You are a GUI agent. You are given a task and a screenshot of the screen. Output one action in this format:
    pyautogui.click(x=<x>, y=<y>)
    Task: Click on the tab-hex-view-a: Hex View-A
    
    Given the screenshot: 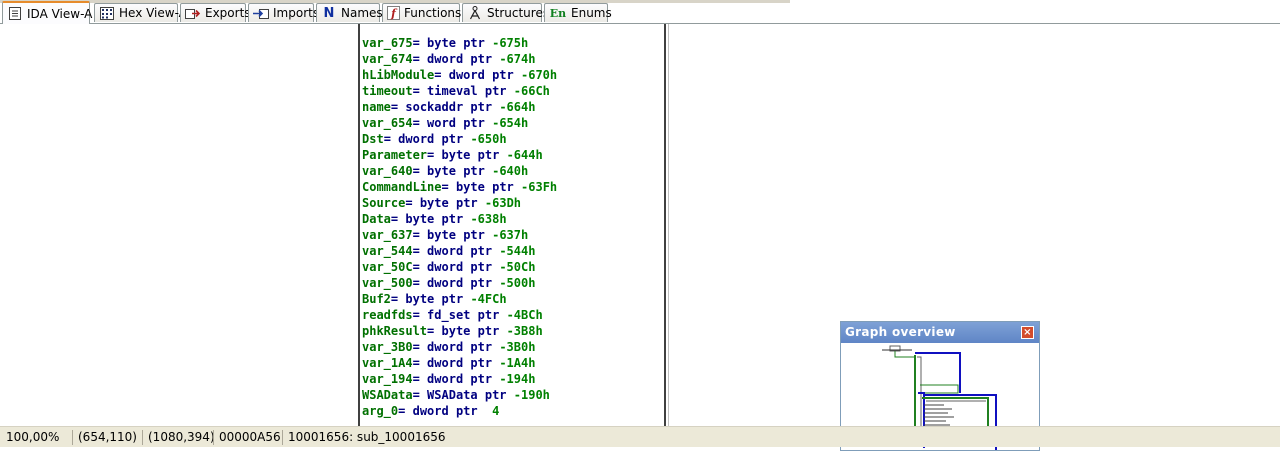 What is the action you would take?
    pyautogui.click(x=140, y=12)
    